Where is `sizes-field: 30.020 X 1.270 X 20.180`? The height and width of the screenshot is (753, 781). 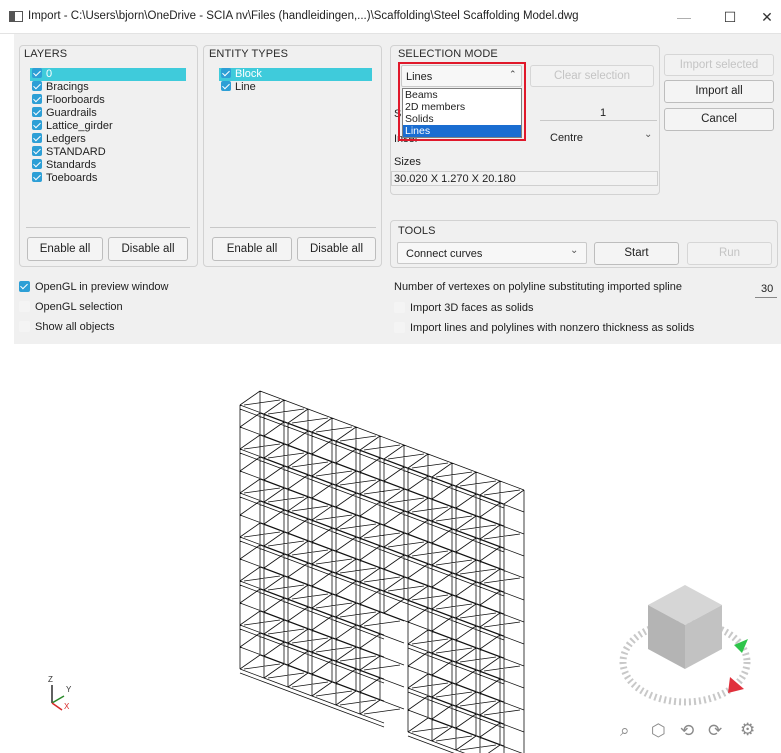
sizes-field: 30.020 X 1.270 X 20.180 is located at coordinates (524, 178).